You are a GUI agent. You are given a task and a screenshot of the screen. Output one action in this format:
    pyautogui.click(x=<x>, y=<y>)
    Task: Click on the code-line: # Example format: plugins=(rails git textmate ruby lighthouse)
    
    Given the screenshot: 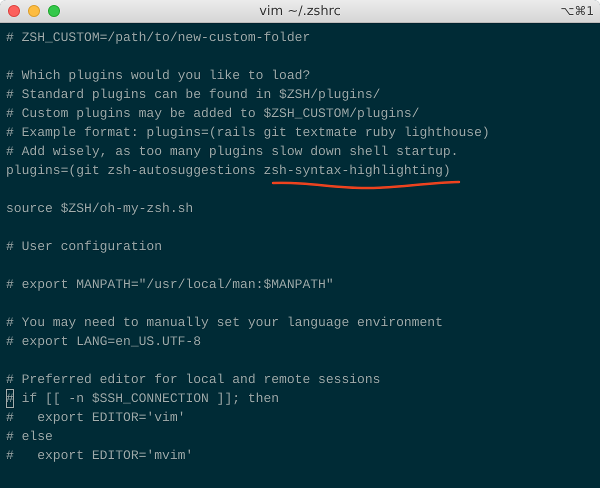 What is the action you would take?
    pyautogui.click(x=248, y=133)
    